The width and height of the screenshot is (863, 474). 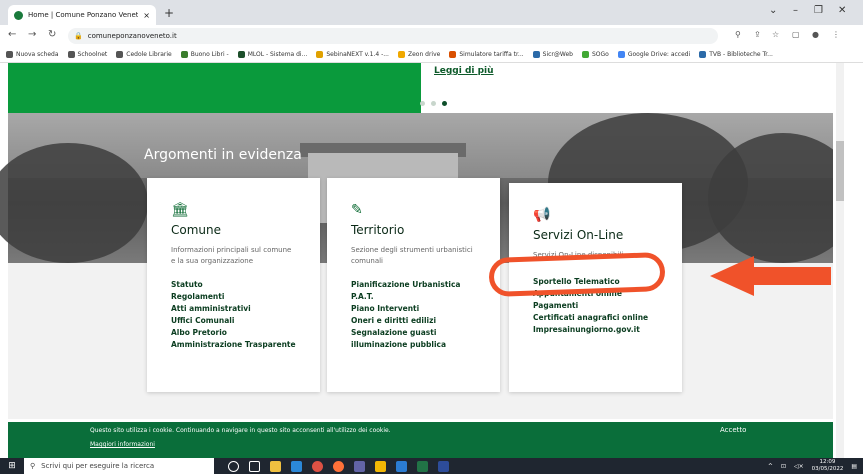 What do you see at coordinates (233, 333) in the screenshot?
I see `card-link: Albo Pretorio` at bounding box center [233, 333].